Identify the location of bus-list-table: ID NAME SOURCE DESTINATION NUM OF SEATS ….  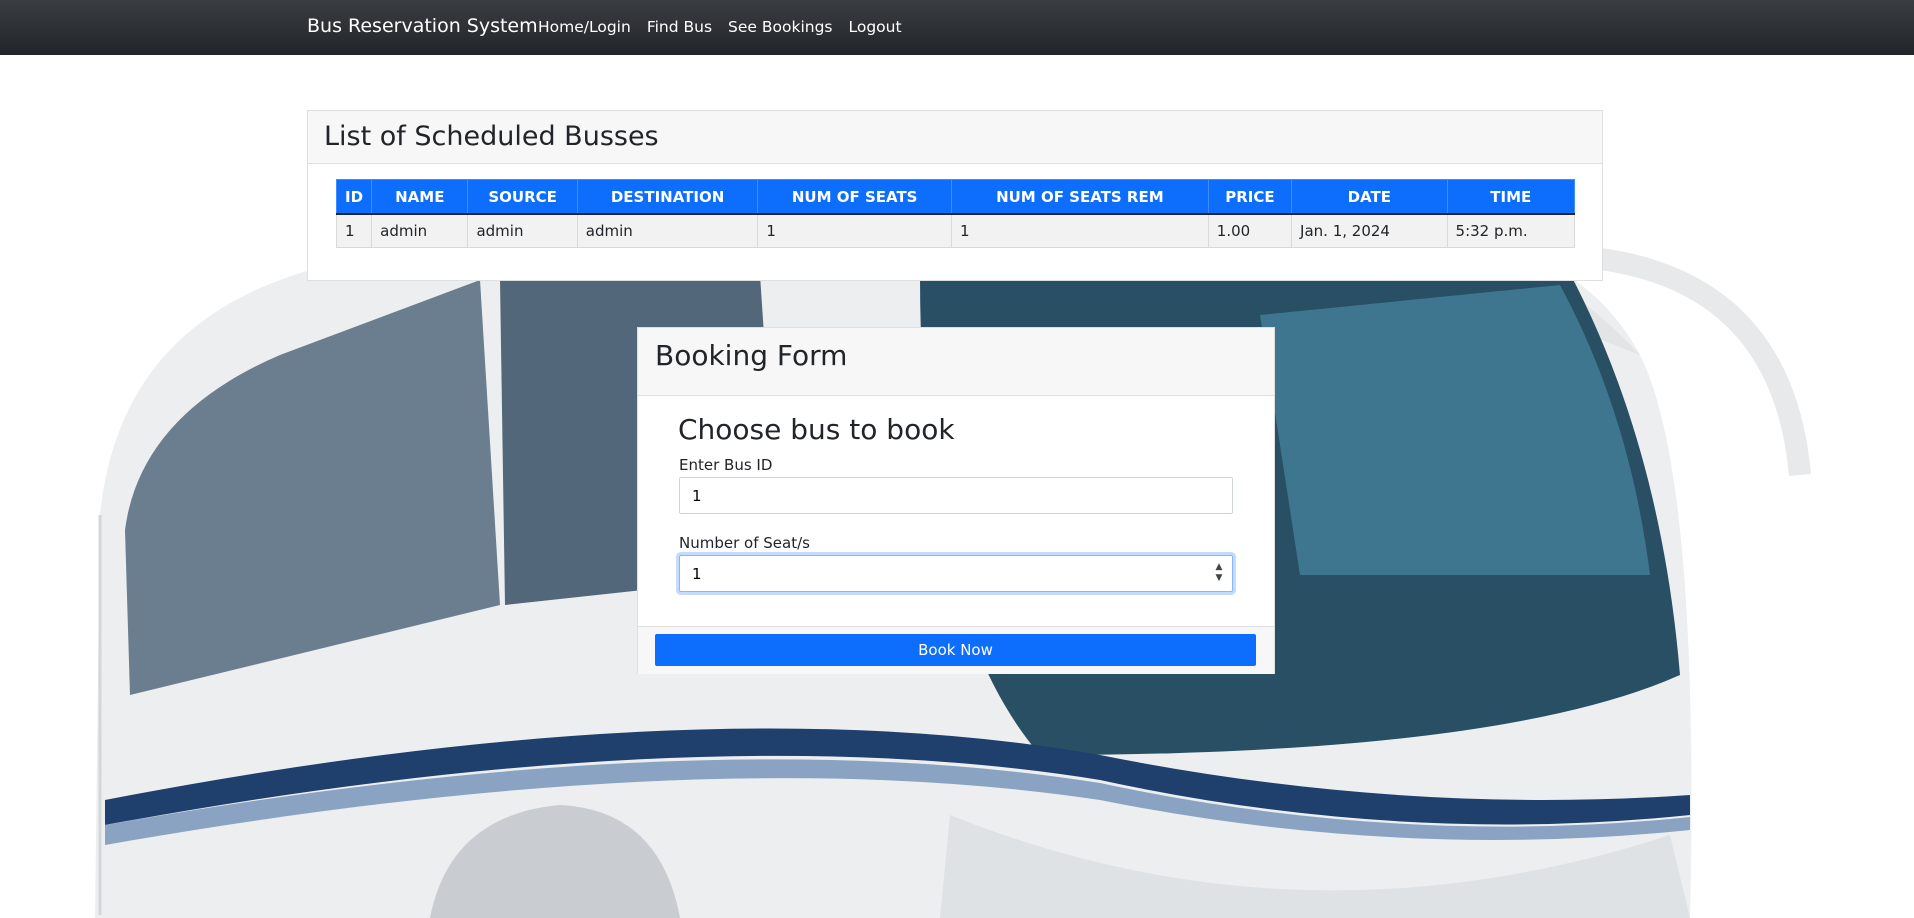
(955, 213).